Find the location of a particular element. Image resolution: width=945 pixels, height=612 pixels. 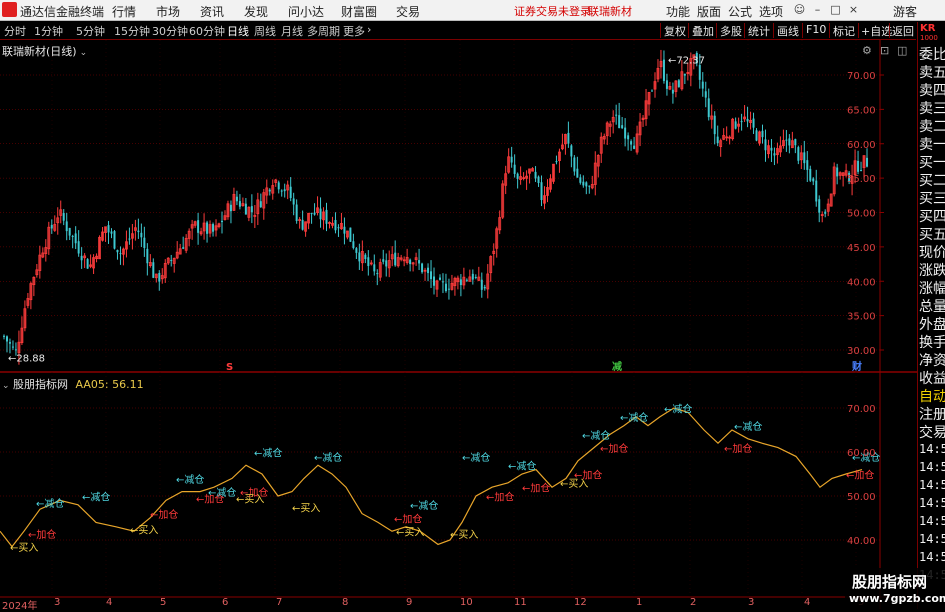

price-tick-label: 60.00 is located at coordinates (861, 145).